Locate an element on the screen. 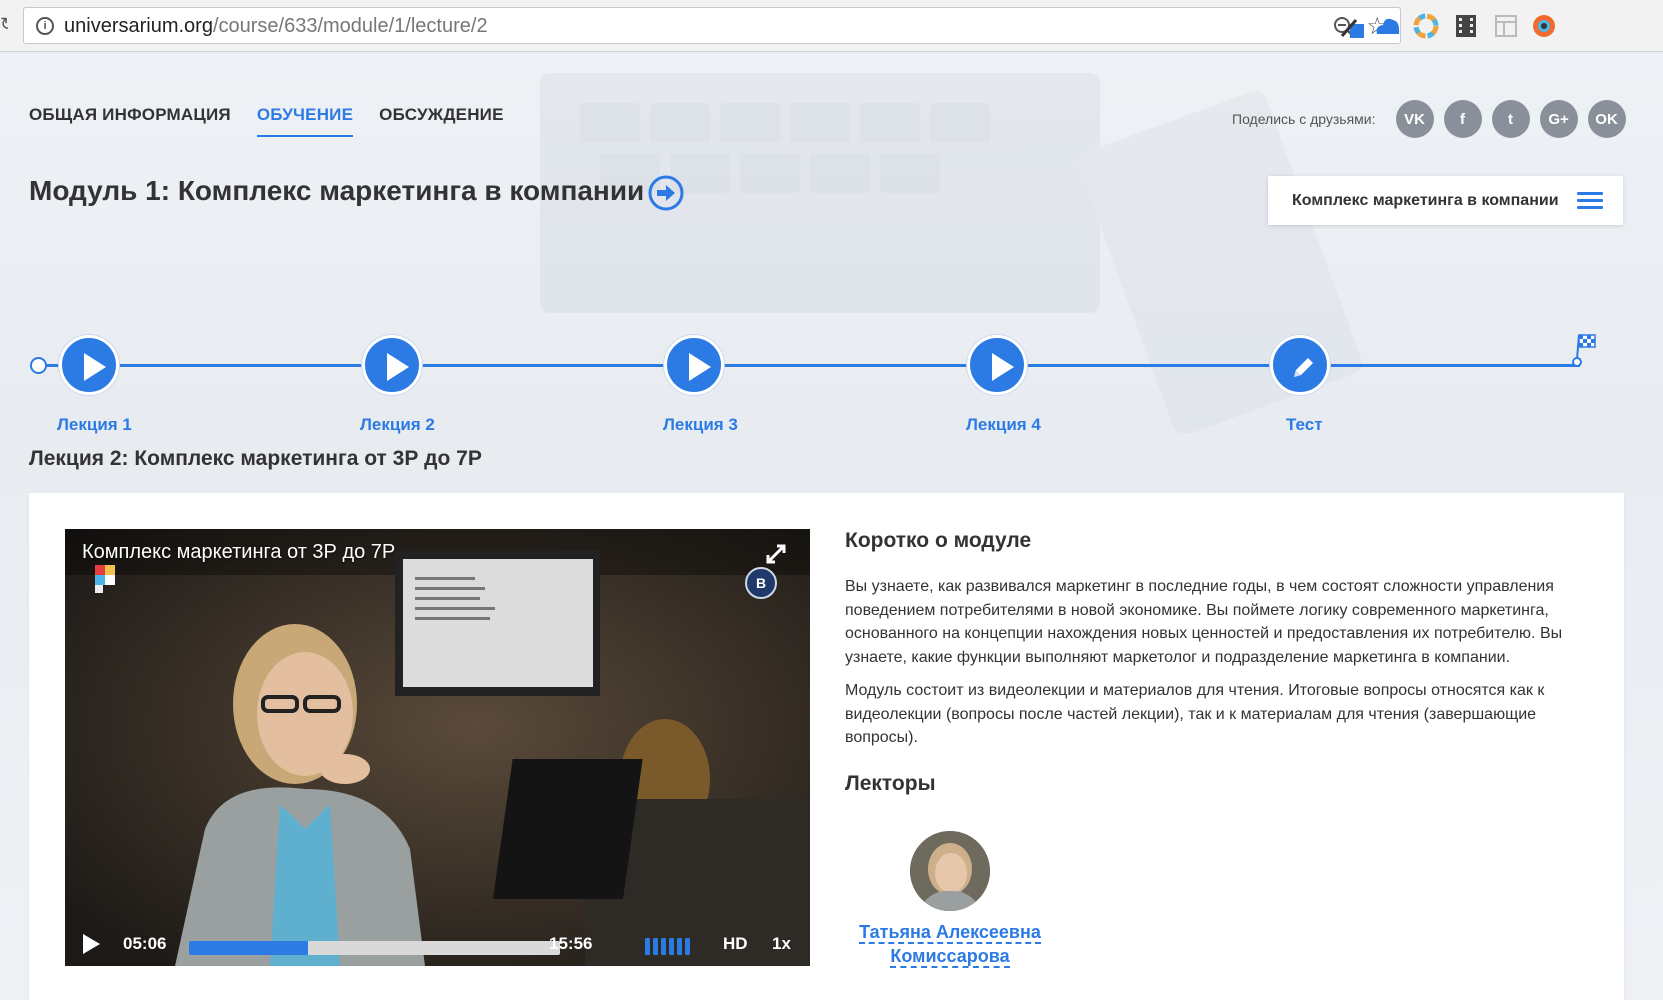 This screenshot has height=1000, width=1663. volume-control is located at coordinates (667, 946).